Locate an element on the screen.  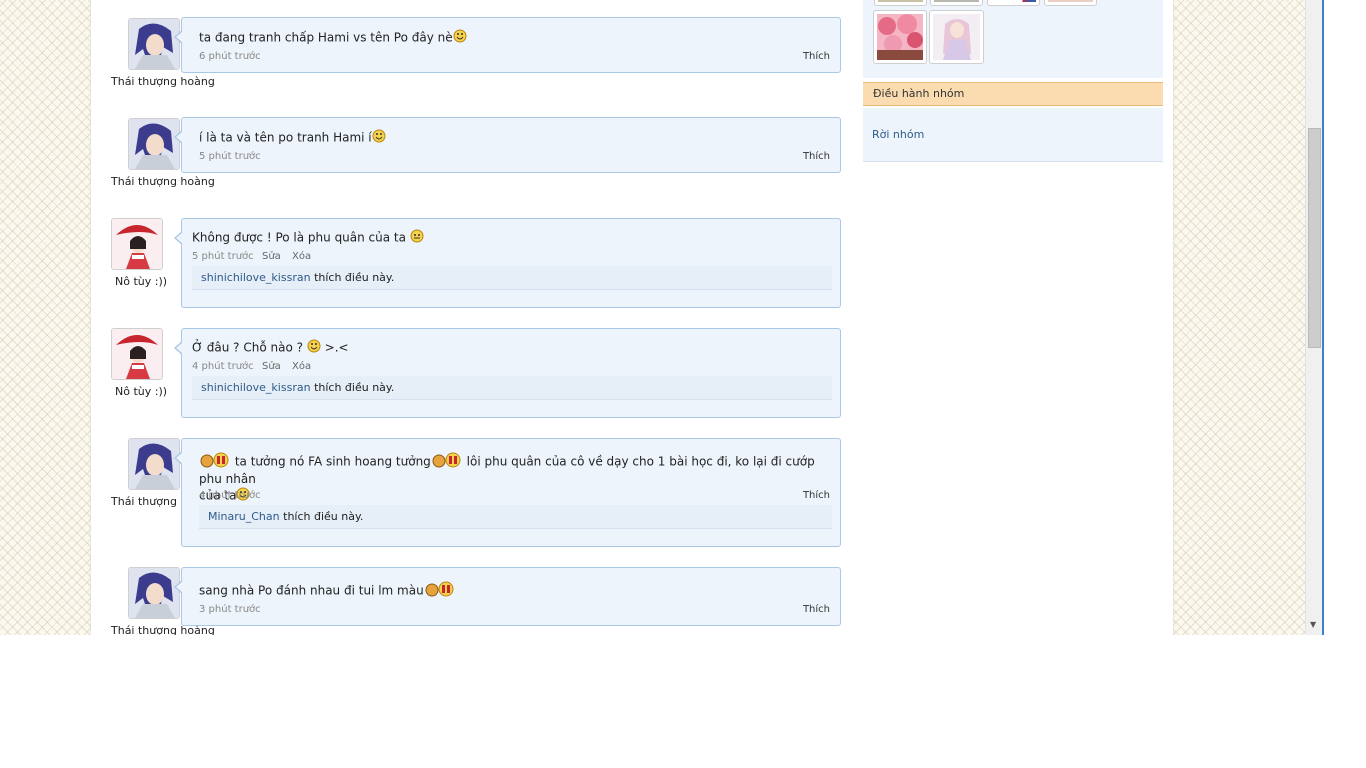
comment-text: sang nhà Po đánh nhau đi tui lm màu is located at coordinates (327, 591).